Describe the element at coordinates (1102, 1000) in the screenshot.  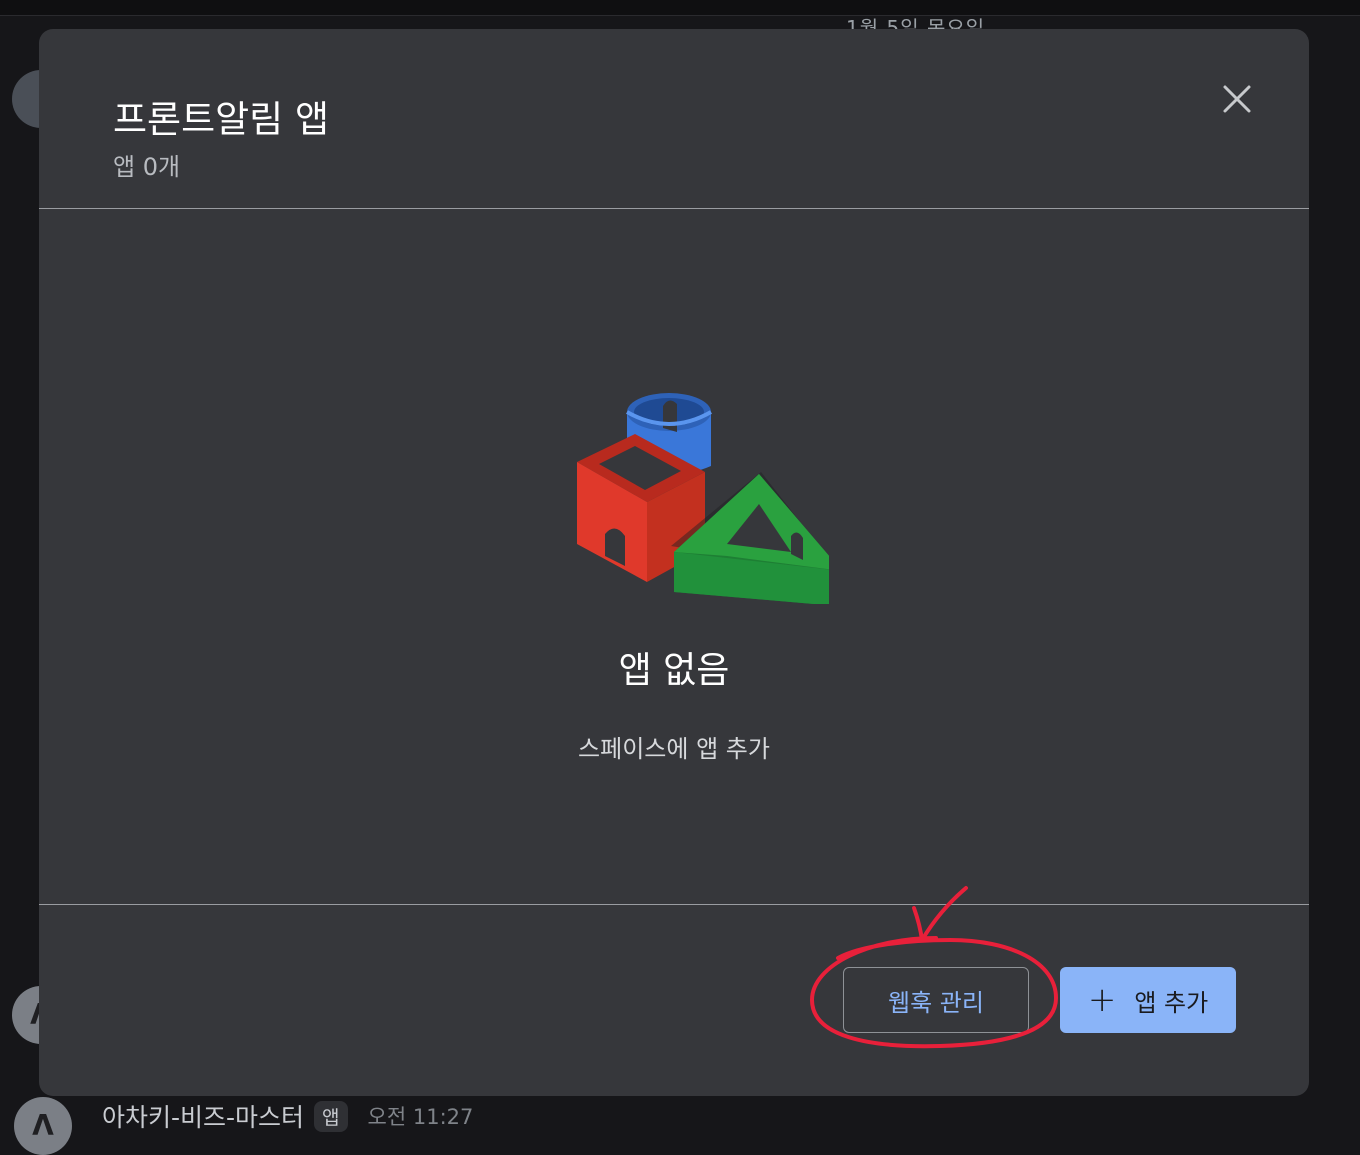
I see `plus-icon: +` at that location.